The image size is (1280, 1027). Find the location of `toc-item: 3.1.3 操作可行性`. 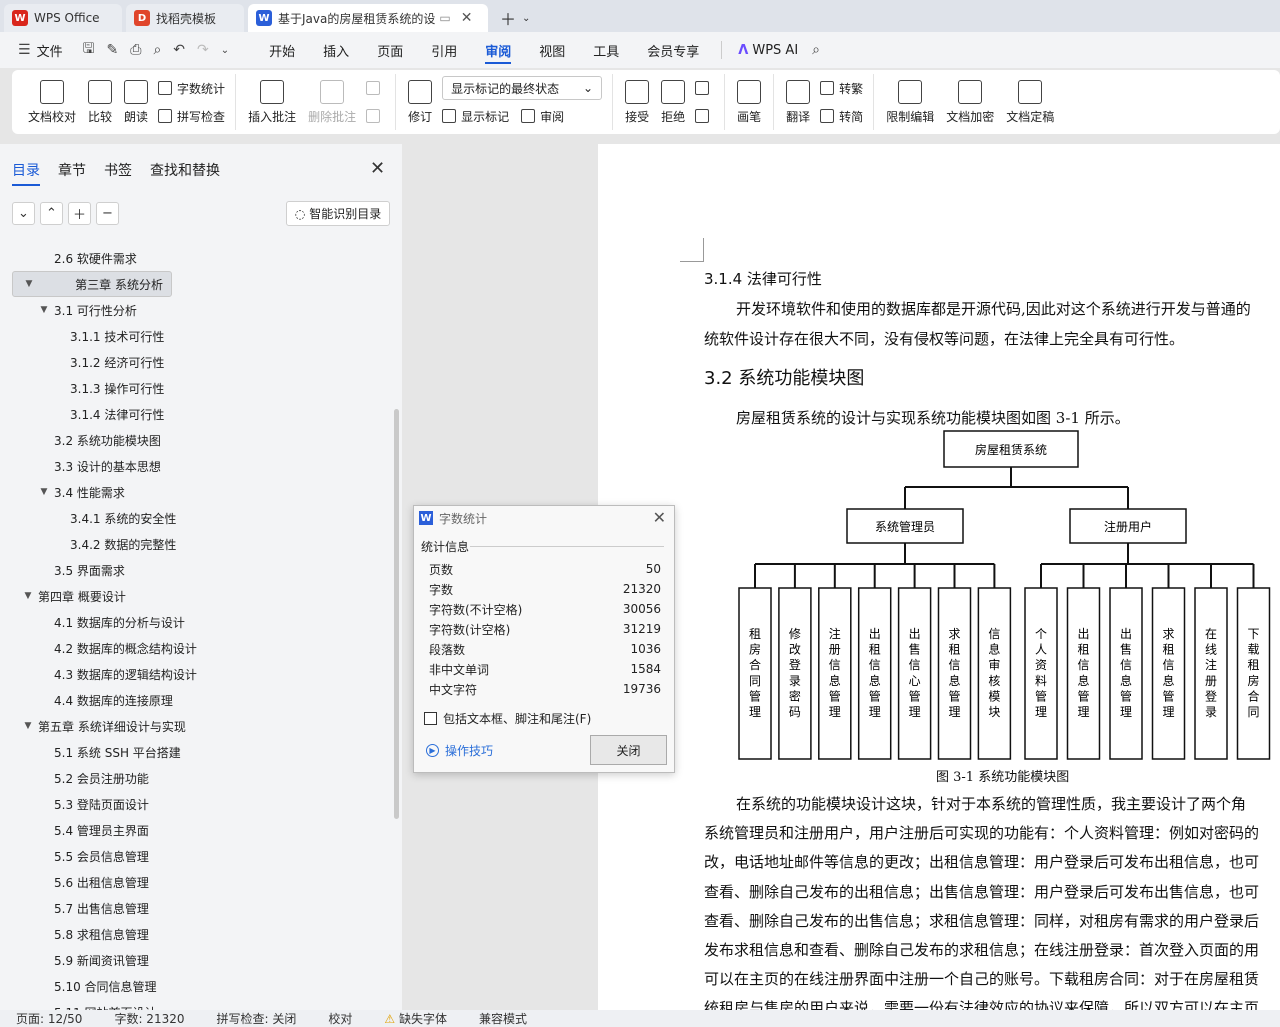

toc-item: 3.1.3 操作可行性 is located at coordinates (201, 388).